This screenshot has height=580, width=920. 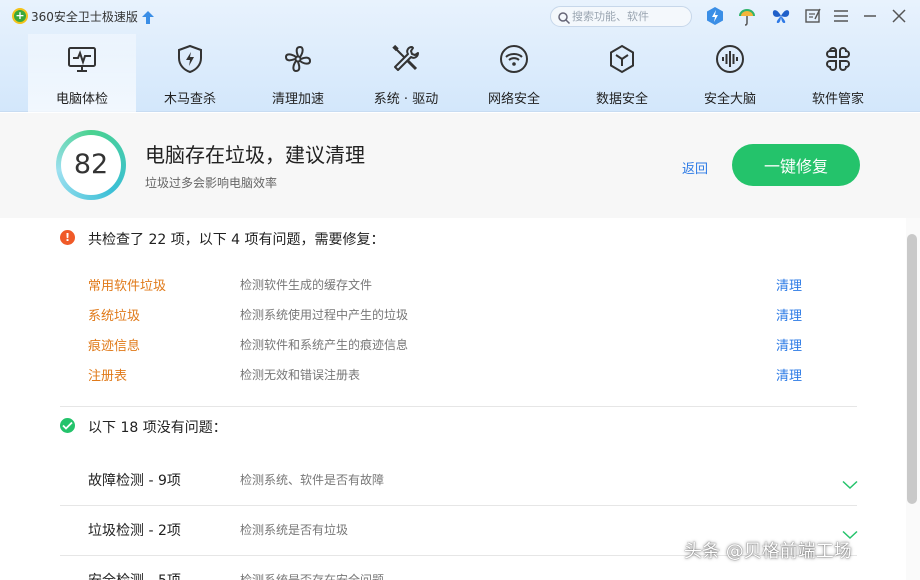 I want to click on warning-icon: !, so click(x=67, y=237).